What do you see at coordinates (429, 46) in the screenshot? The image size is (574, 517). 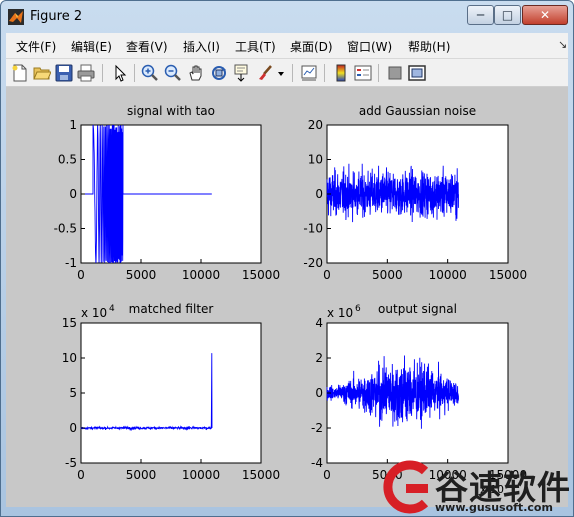 I see `menu-help: 帮助(H)` at bounding box center [429, 46].